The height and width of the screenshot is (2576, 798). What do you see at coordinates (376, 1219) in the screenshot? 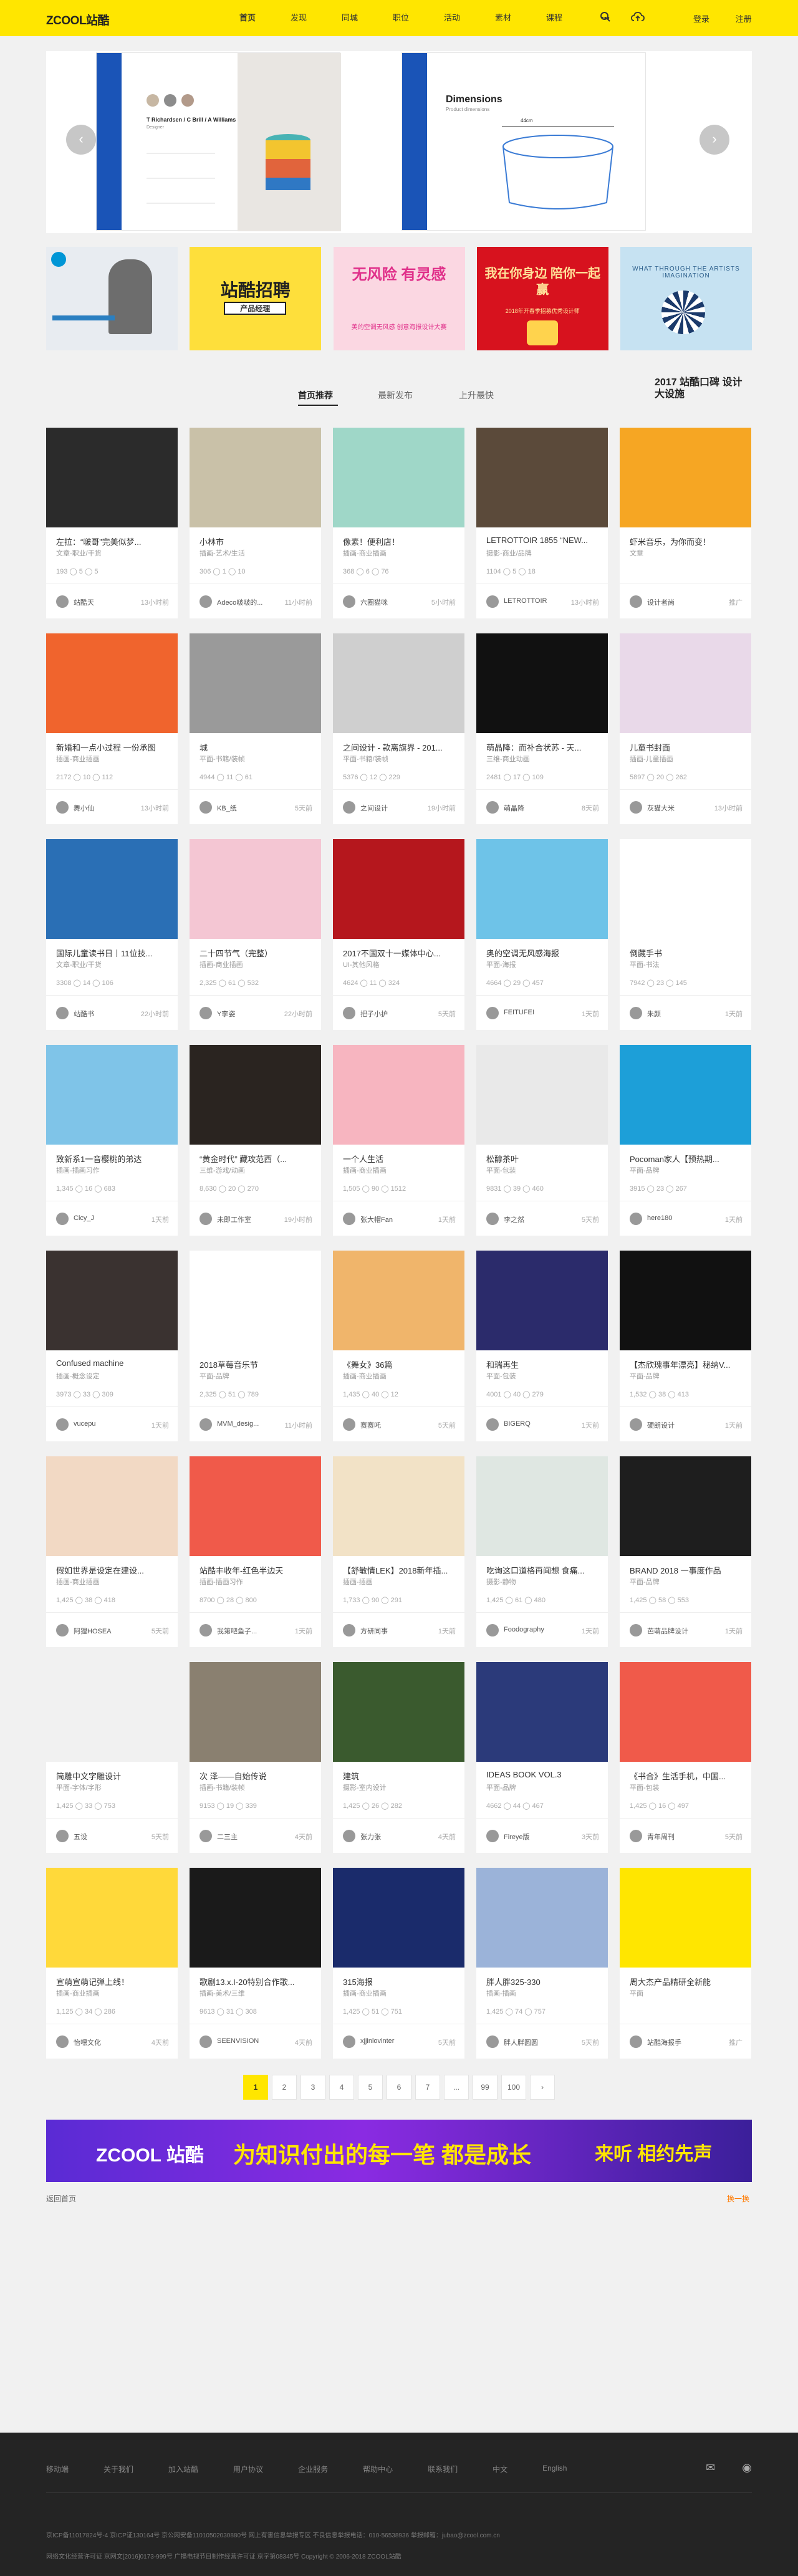
I see `author-name: 张大帽Fan` at bounding box center [376, 1219].